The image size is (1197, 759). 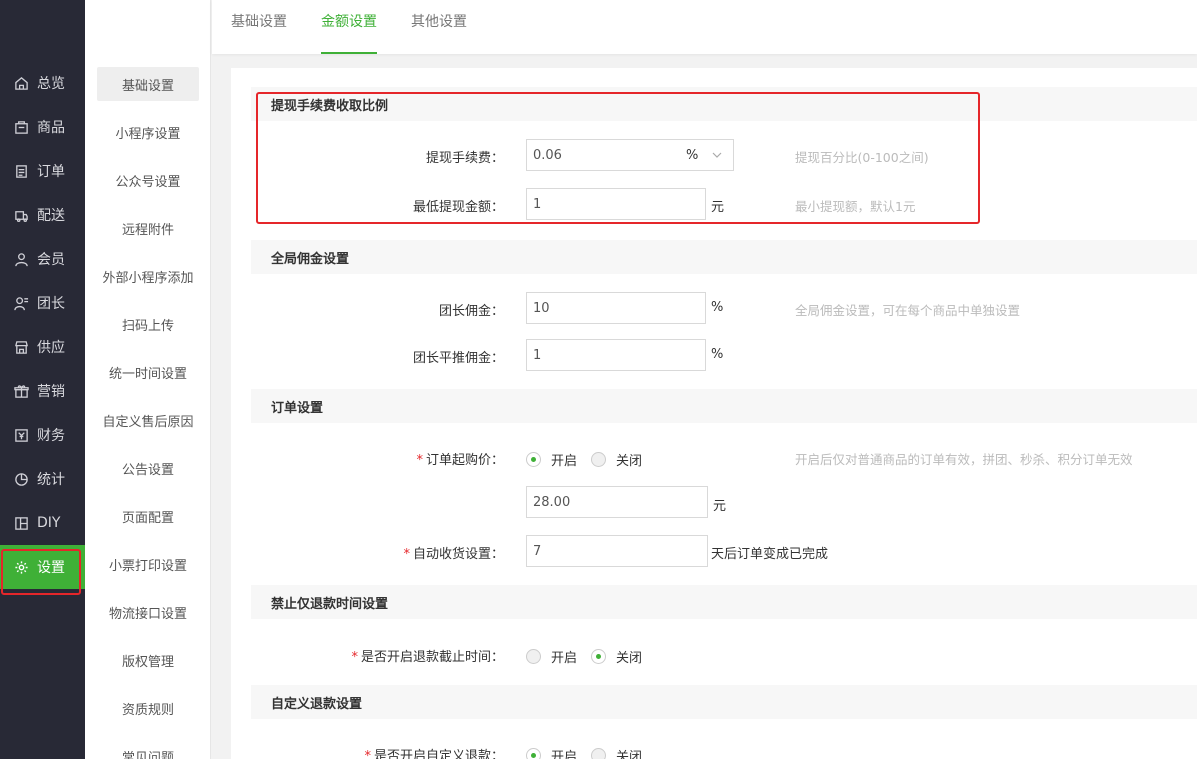 I want to click on order-min-price-label: * 订单起购价：, so click(x=460, y=460).